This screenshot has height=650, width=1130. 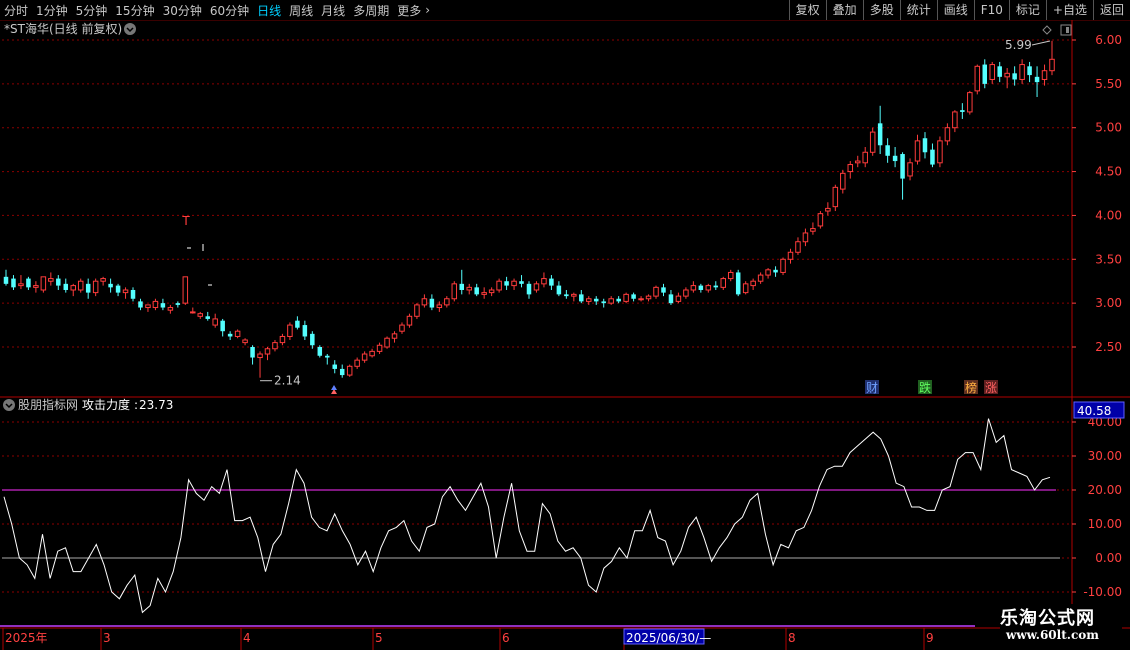 I want to click on more-chevron-icon: ›, so click(x=427, y=10).